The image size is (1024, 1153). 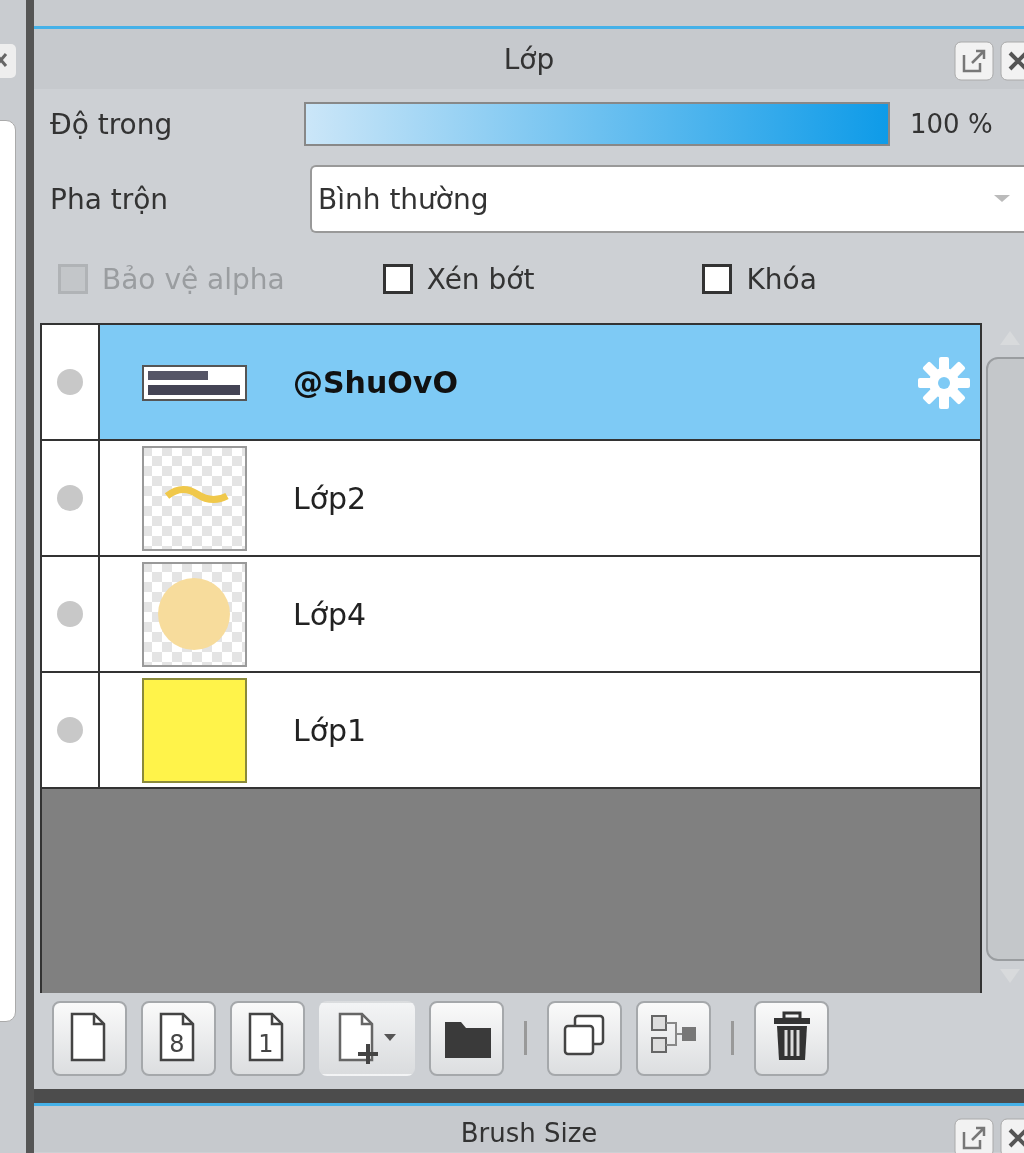 I want to click on checkbox: Khóa, so click(x=759, y=279).